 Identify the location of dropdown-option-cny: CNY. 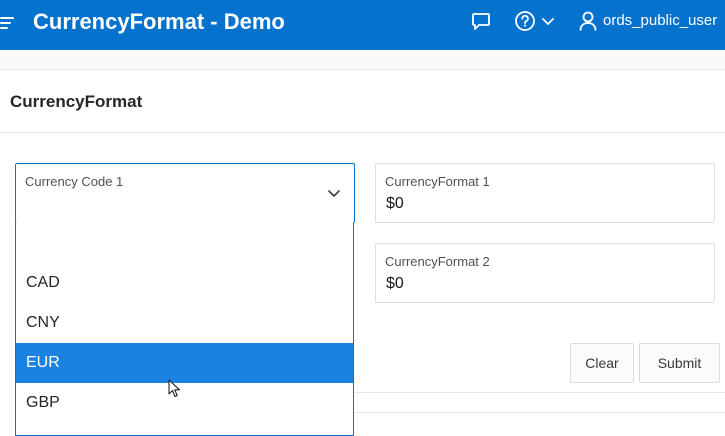
(184, 323).